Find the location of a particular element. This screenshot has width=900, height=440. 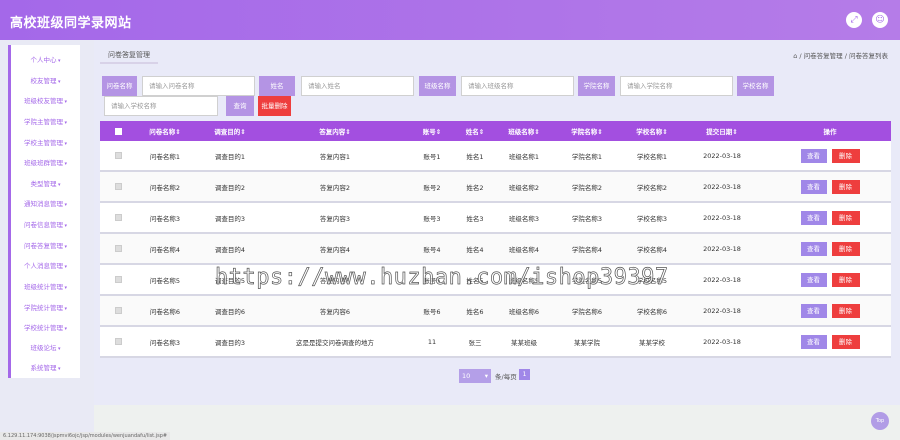

cell-school-name: 学校名称1 is located at coordinates (652, 156).